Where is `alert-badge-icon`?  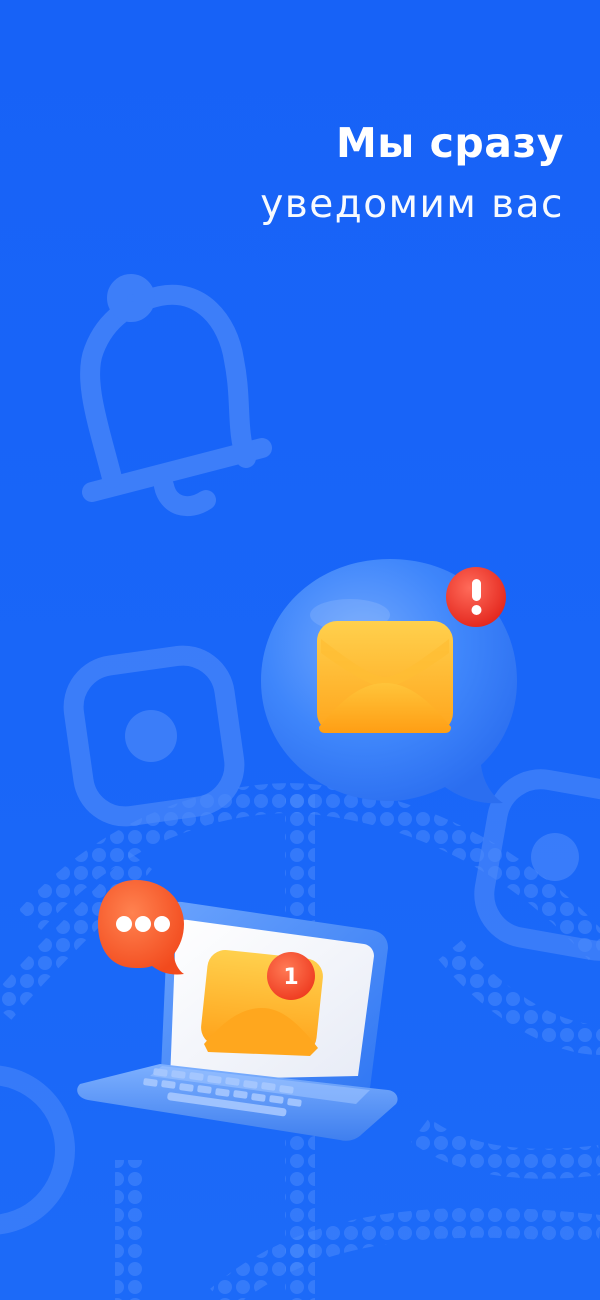 alert-badge-icon is located at coordinates (476, 597).